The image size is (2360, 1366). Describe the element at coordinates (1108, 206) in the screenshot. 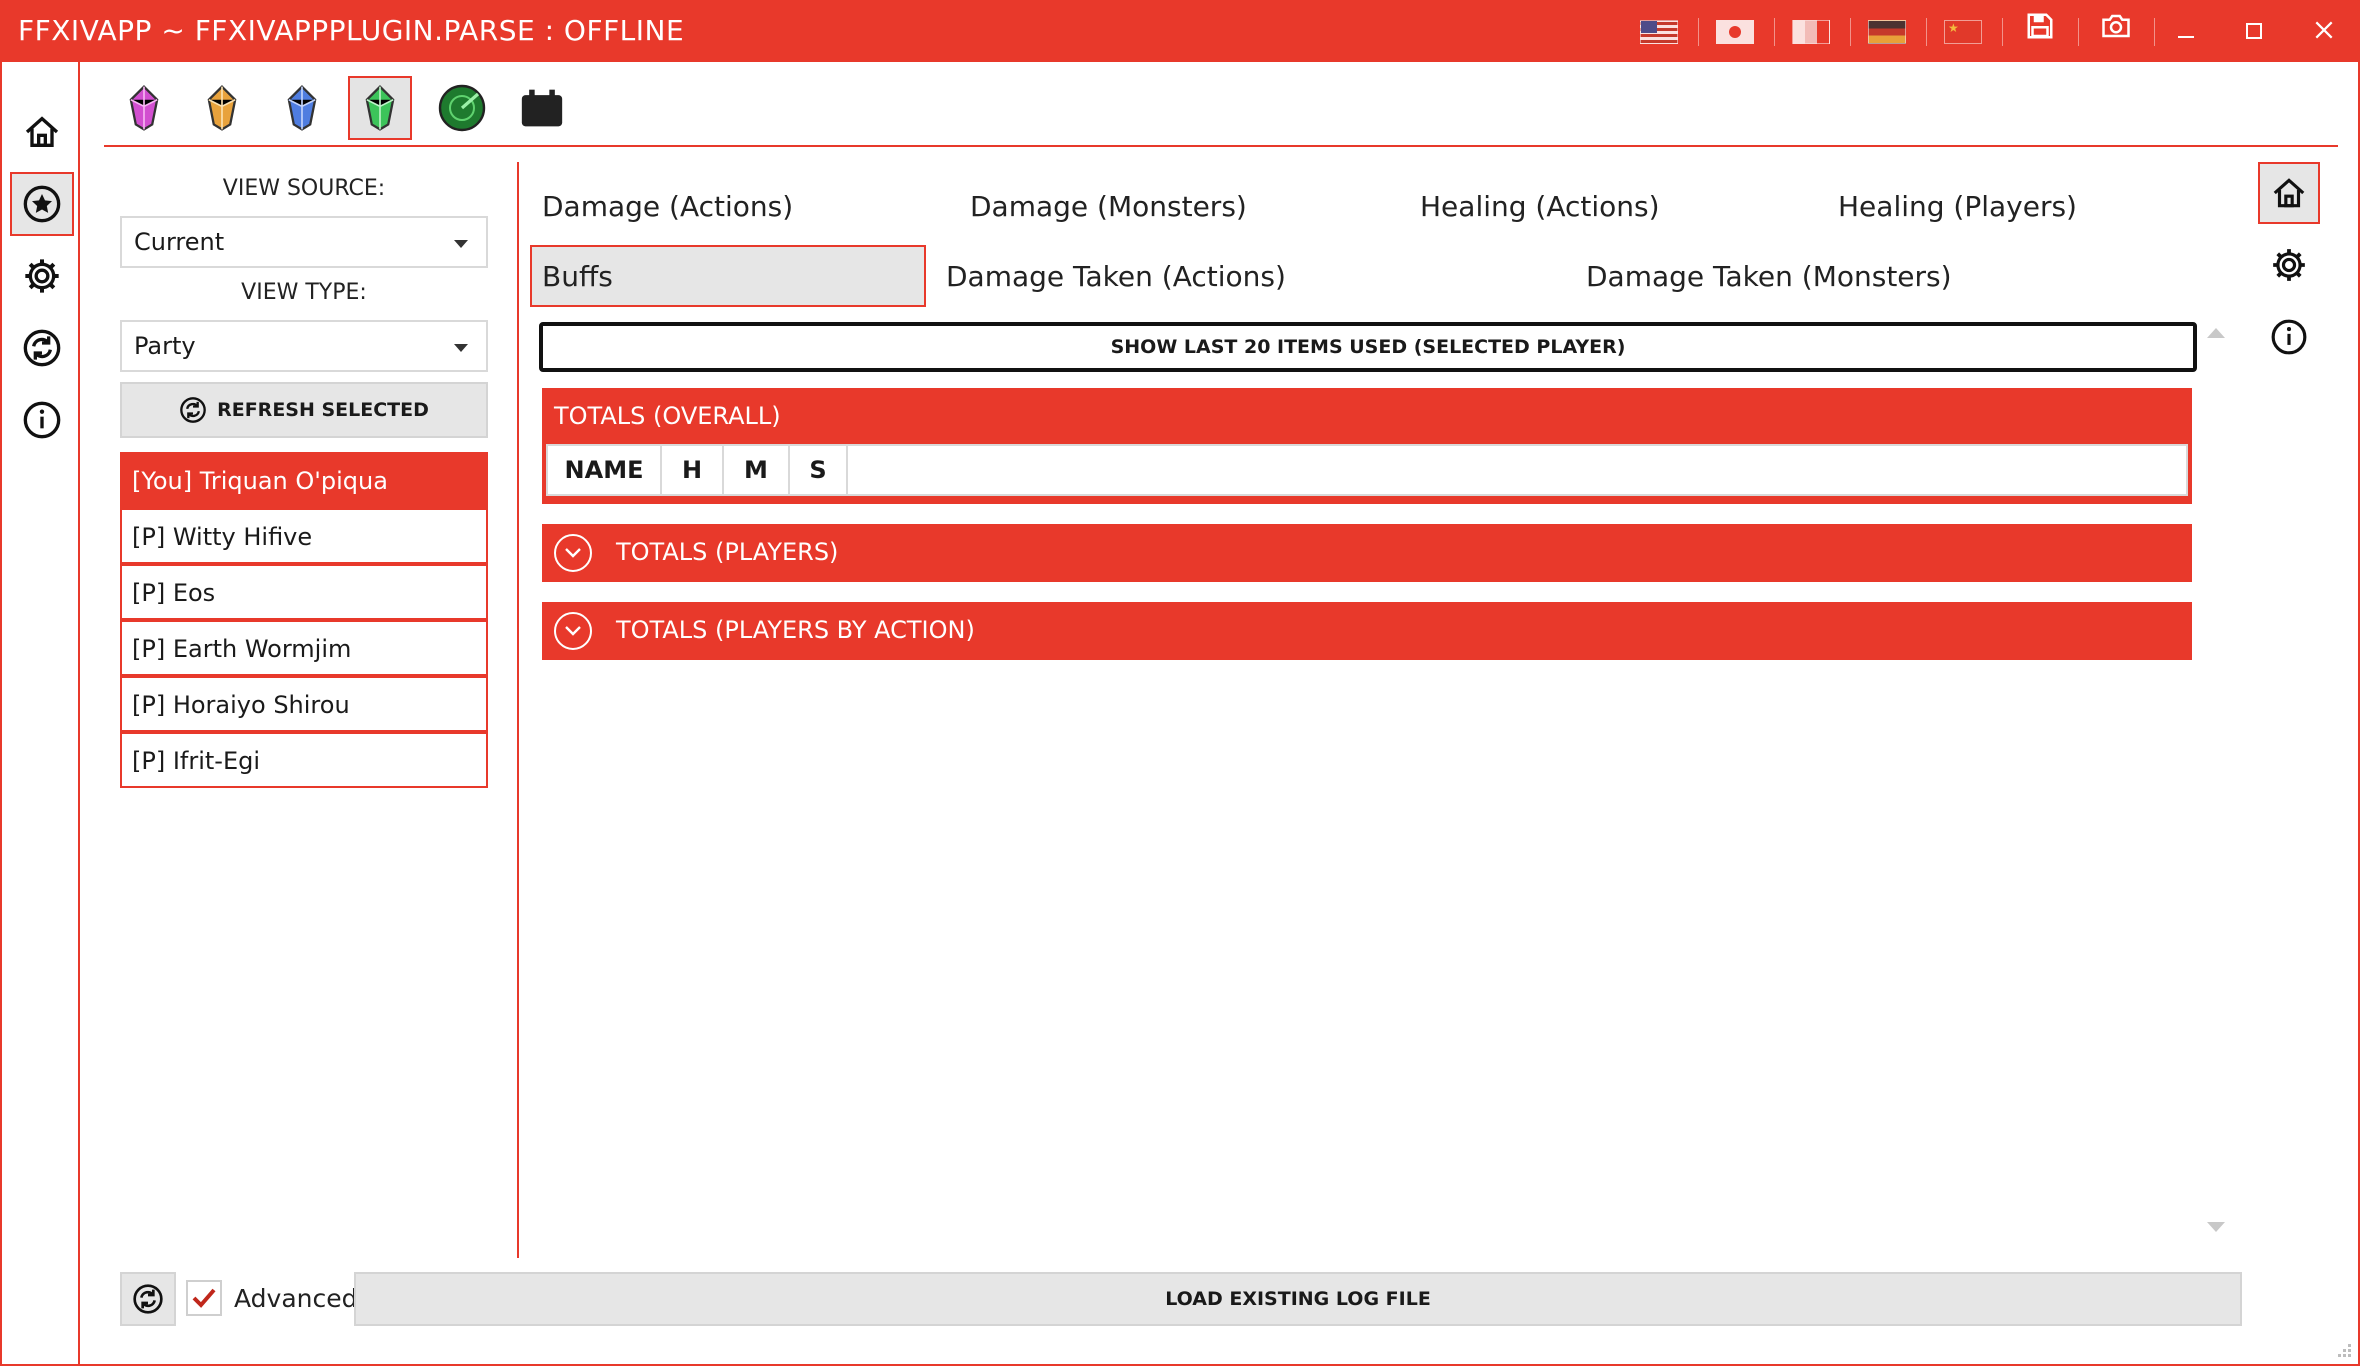

I see `tab-damage-monsters: Damage (Monsters)` at that location.